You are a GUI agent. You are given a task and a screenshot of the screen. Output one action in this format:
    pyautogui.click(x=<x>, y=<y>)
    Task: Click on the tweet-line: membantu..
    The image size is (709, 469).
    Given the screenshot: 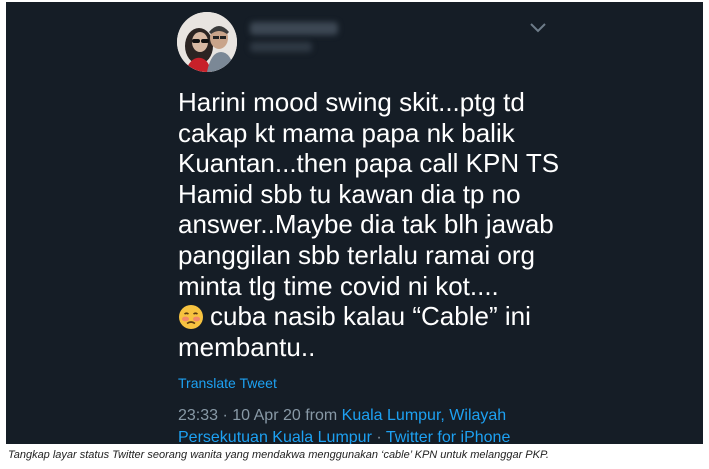 What is the action you would take?
    pyautogui.click(x=247, y=346)
    